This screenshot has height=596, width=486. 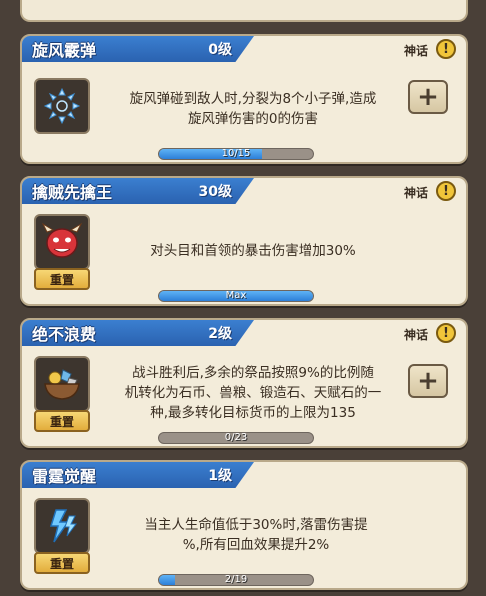 What do you see at coordinates (62, 242) in the screenshot?
I see `demon-head-icon` at bounding box center [62, 242].